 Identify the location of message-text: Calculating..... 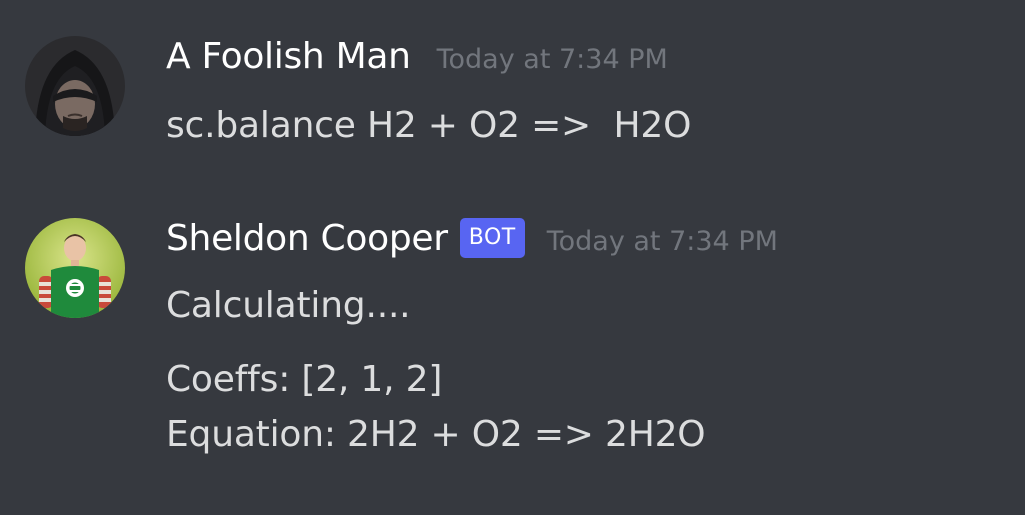
(288, 305).